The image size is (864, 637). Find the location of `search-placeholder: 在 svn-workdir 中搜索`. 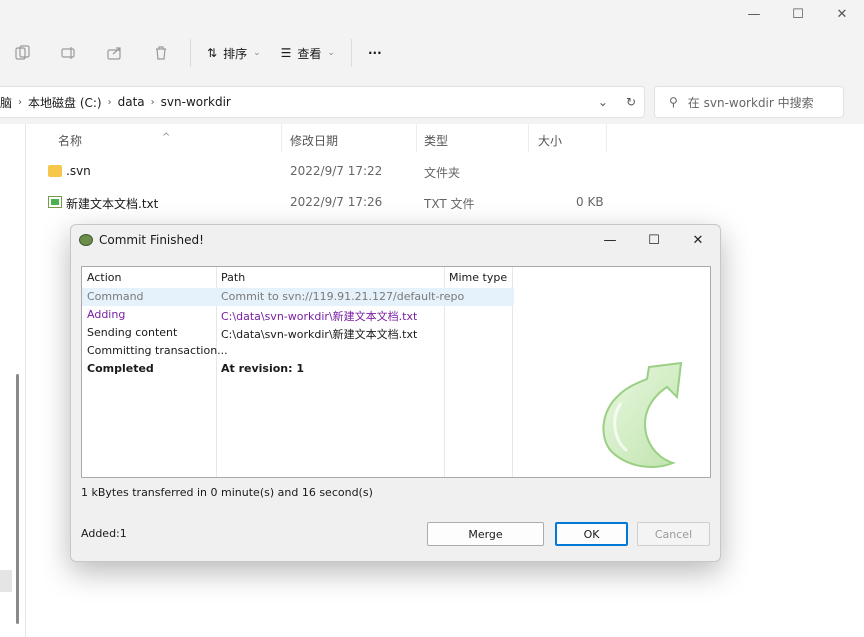

search-placeholder: 在 svn-workdir 中搜索 is located at coordinates (750, 102).